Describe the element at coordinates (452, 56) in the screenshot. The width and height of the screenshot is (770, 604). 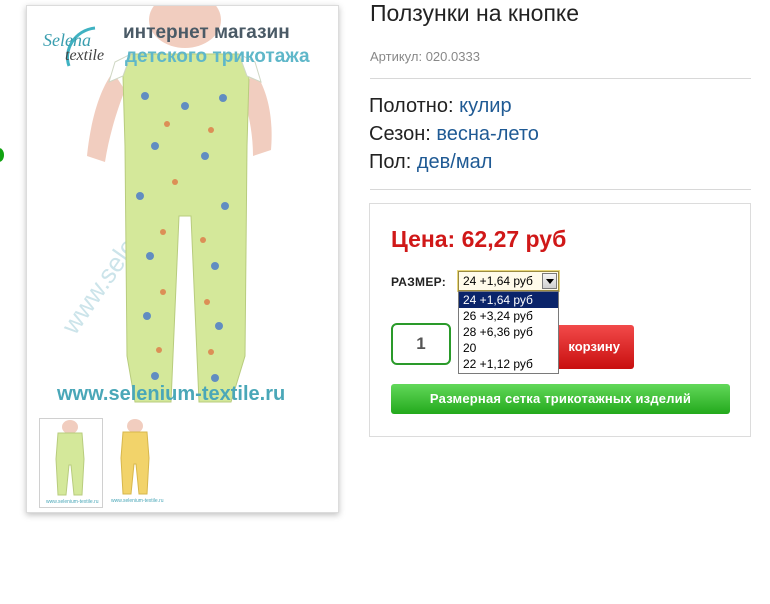
I see `article-value: 020.0333` at that location.